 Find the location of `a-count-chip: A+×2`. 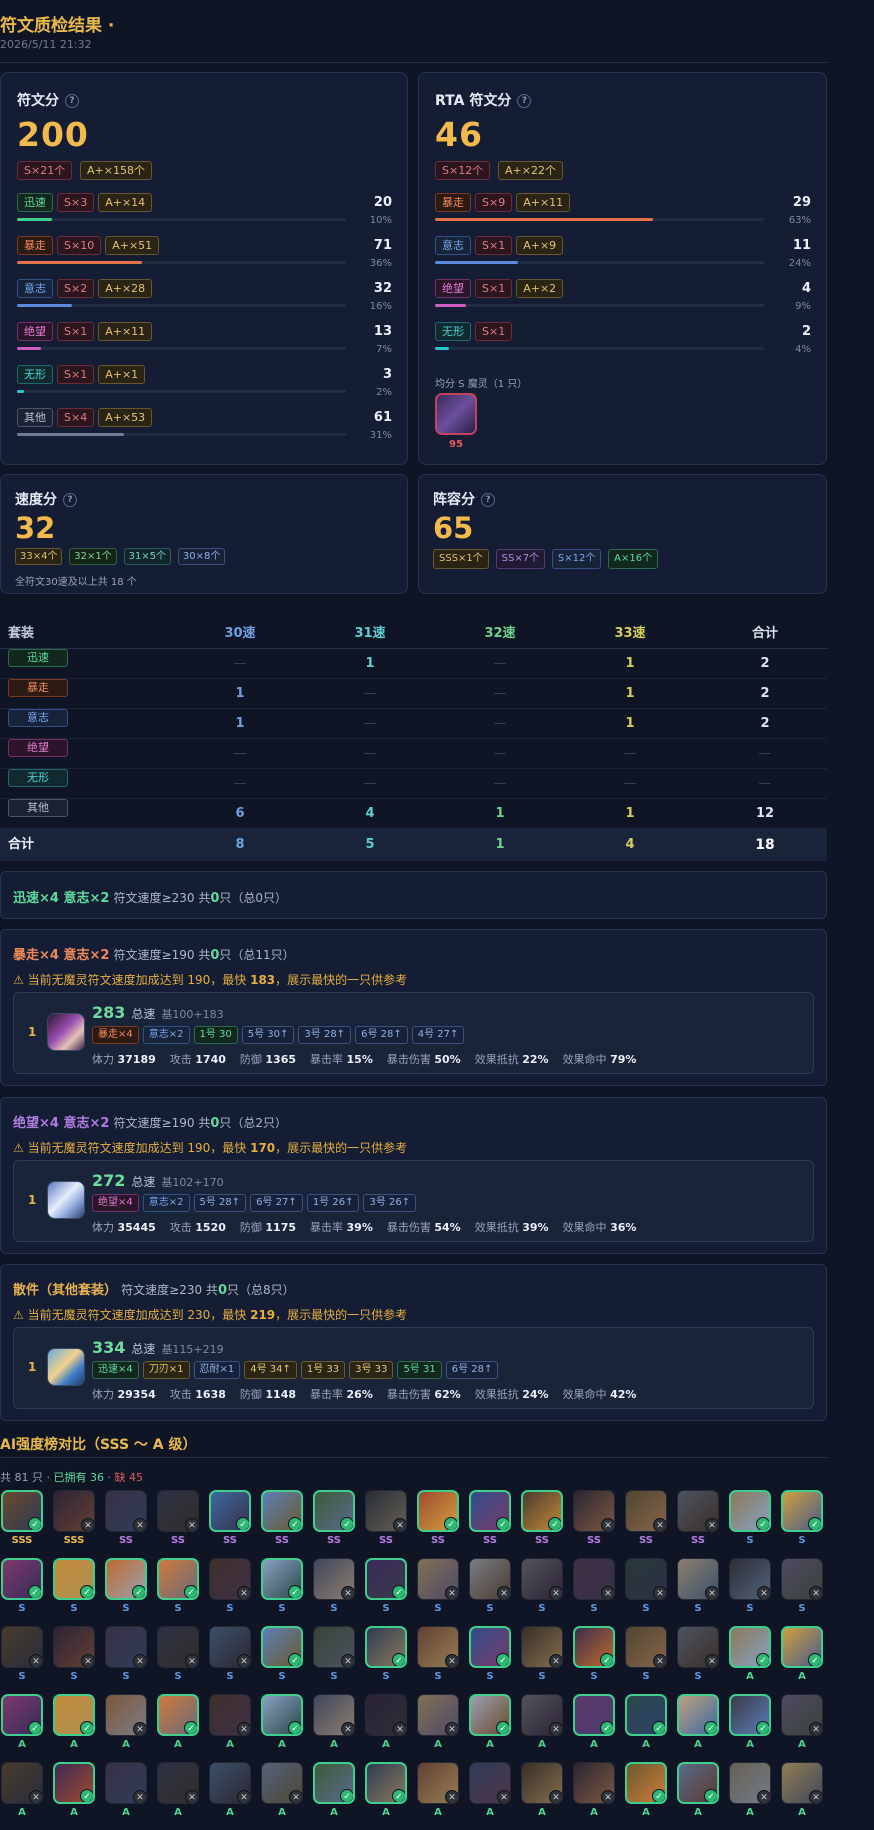

a-count-chip: A+×2 is located at coordinates (540, 288).